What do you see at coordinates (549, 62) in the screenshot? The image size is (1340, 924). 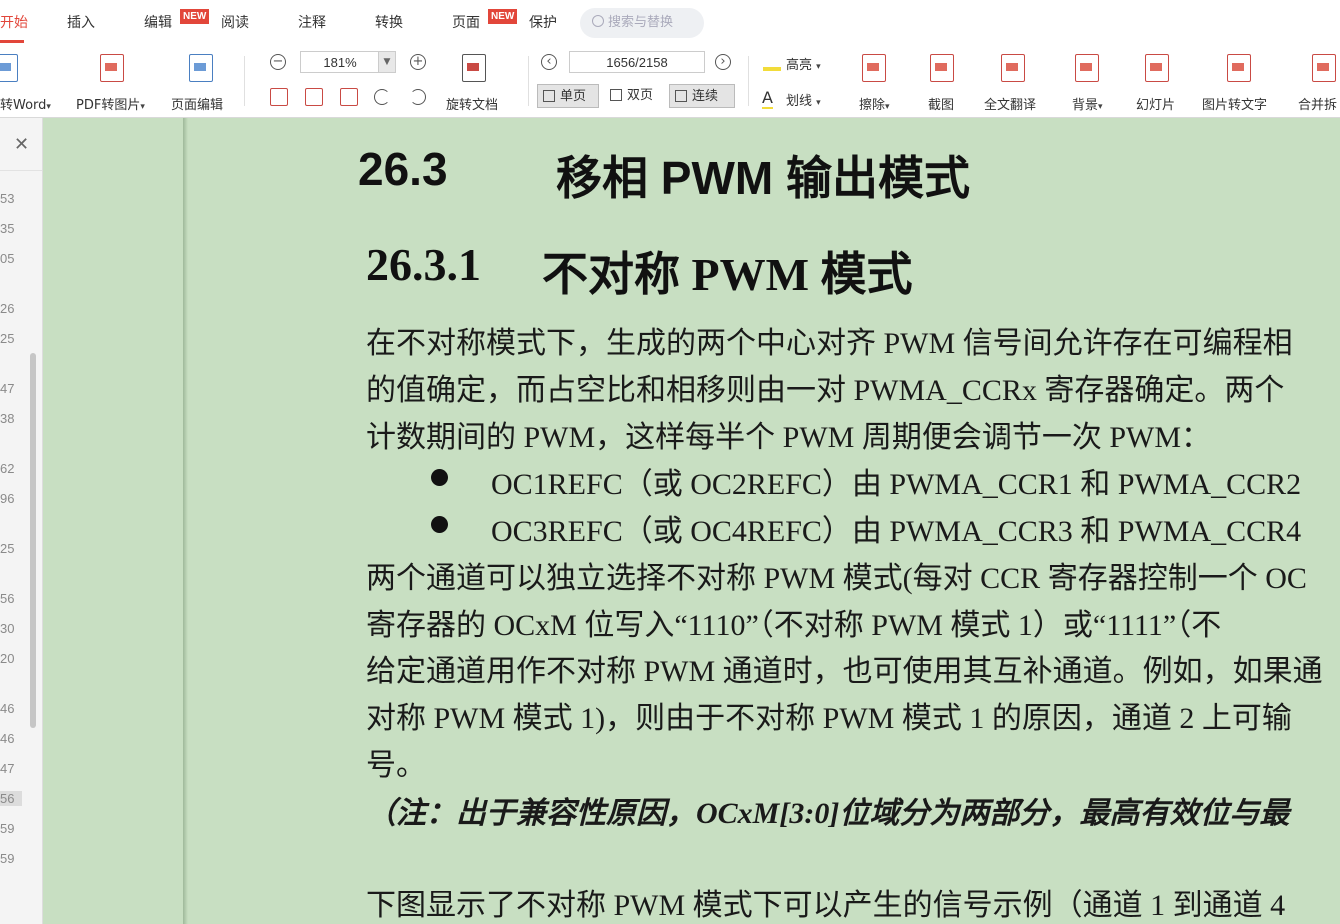 I see `prev-page-icon: ‹` at bounding box center [549, 62].